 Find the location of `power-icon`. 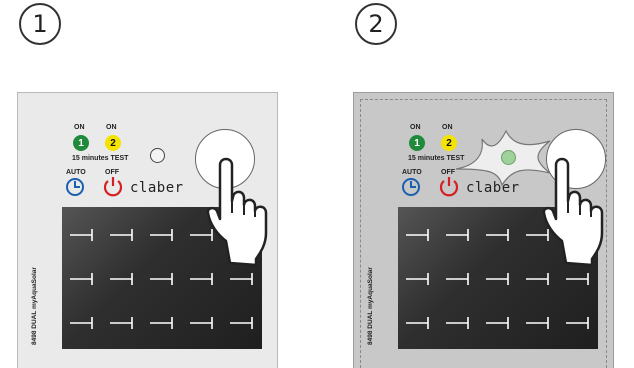

power-icon is located at coordinates (113, 187).